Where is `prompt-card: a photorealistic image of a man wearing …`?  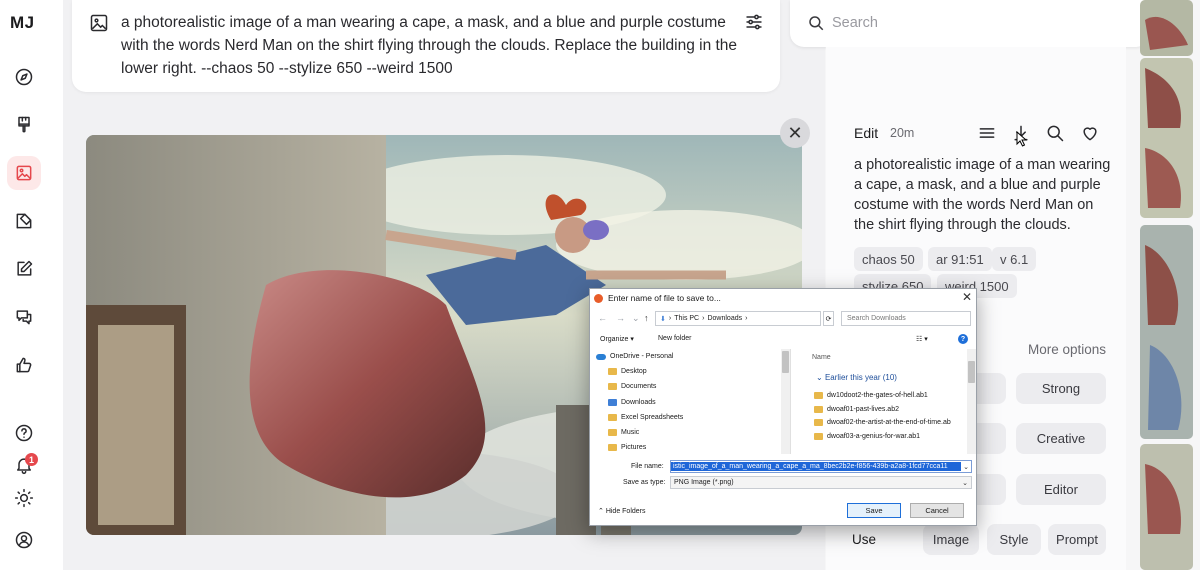
prompt-card: a photorealistic image of a man wearing … is located at coordinates (426, 46).